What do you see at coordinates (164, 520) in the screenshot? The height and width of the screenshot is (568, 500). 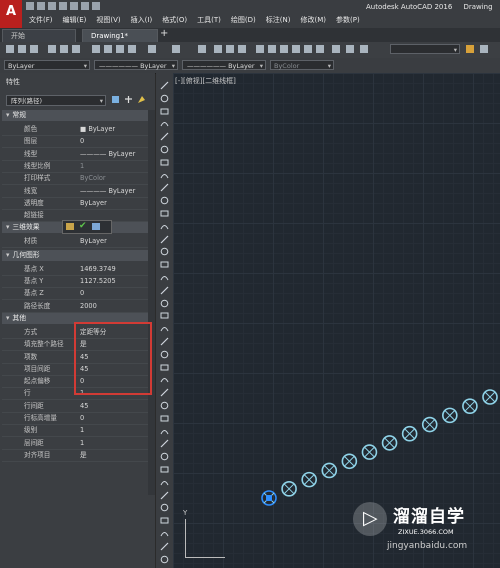 I see `fillet-icon` at bounding box center [164, 520].